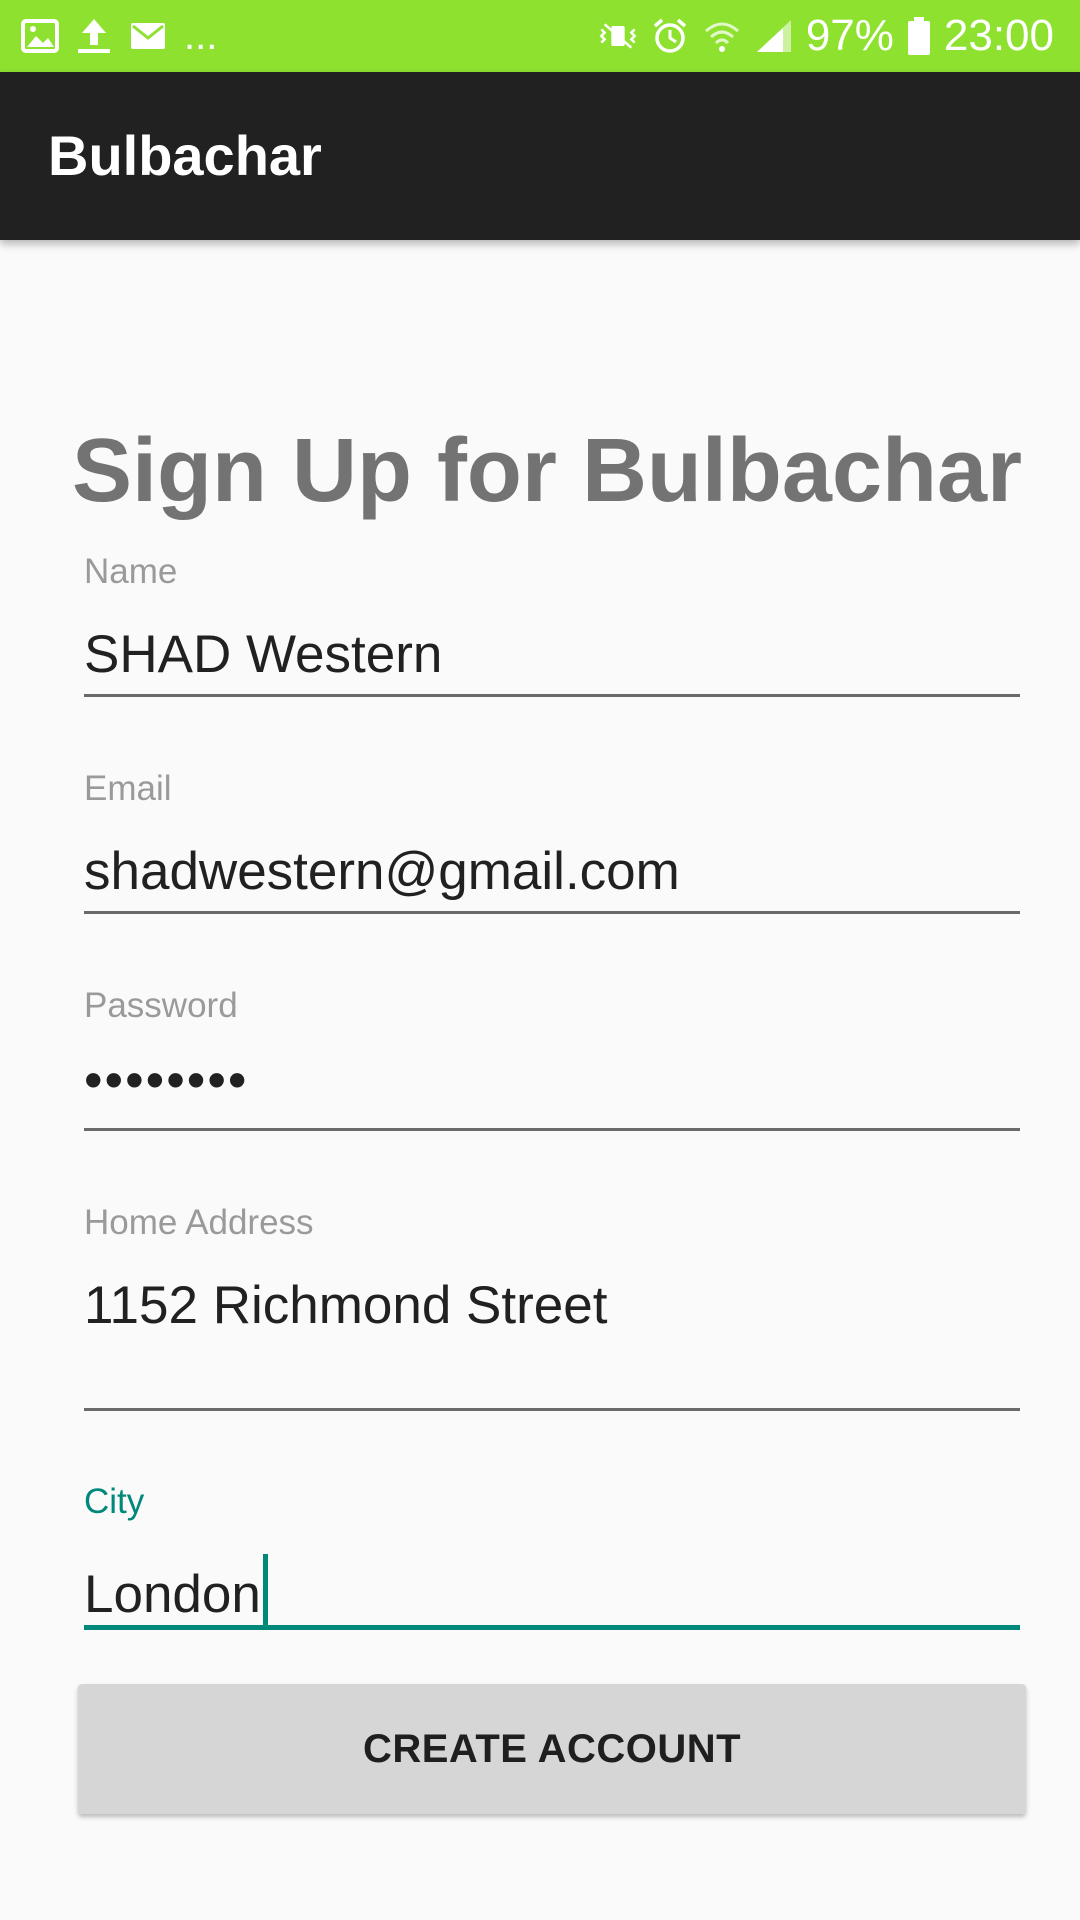  Describe the element at coordinates (774, 36) in the screenshot. I see `signal-icon` at that location.